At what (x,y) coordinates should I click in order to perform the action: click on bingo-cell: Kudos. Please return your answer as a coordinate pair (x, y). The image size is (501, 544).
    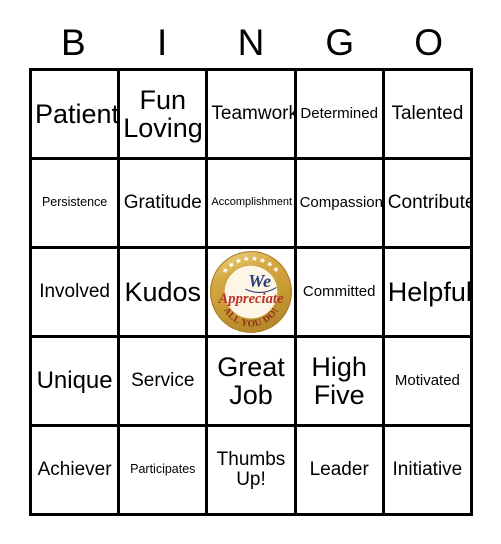
    Looking at the image, I should click on (164, 293).